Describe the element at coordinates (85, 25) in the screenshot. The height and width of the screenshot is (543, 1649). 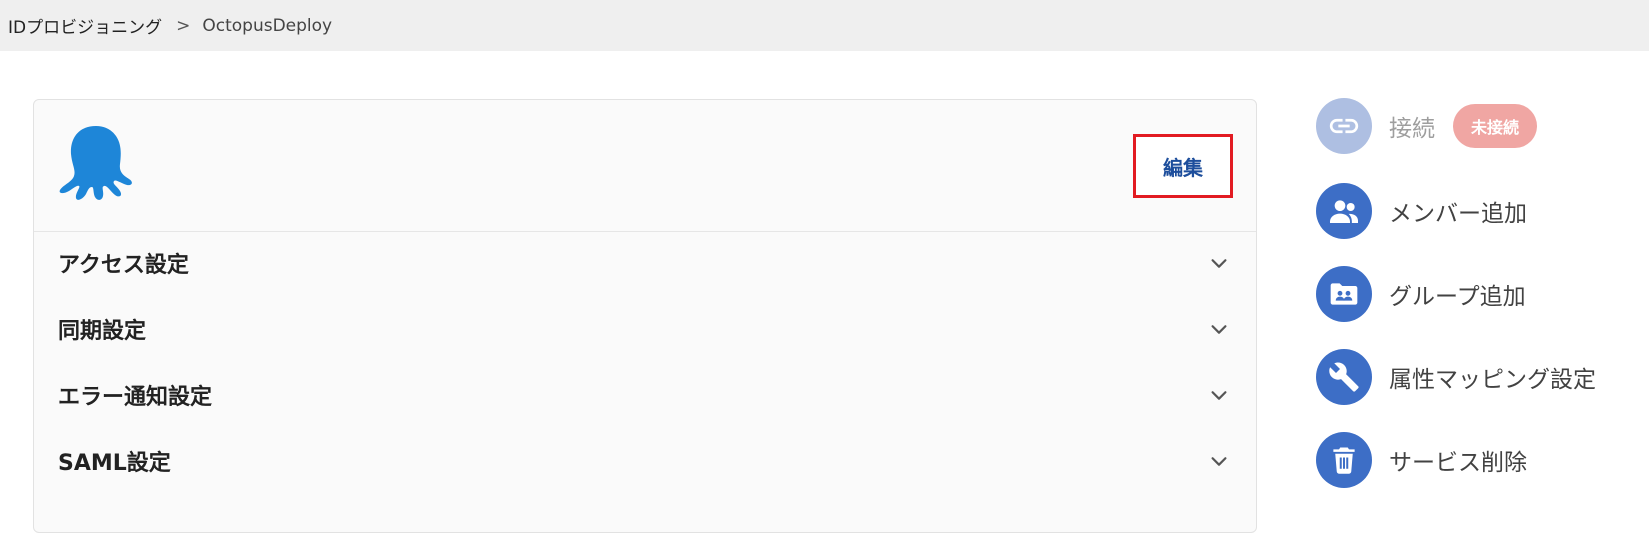
I see `breadcrumb-parent: IDプロビジョニング` at that location.